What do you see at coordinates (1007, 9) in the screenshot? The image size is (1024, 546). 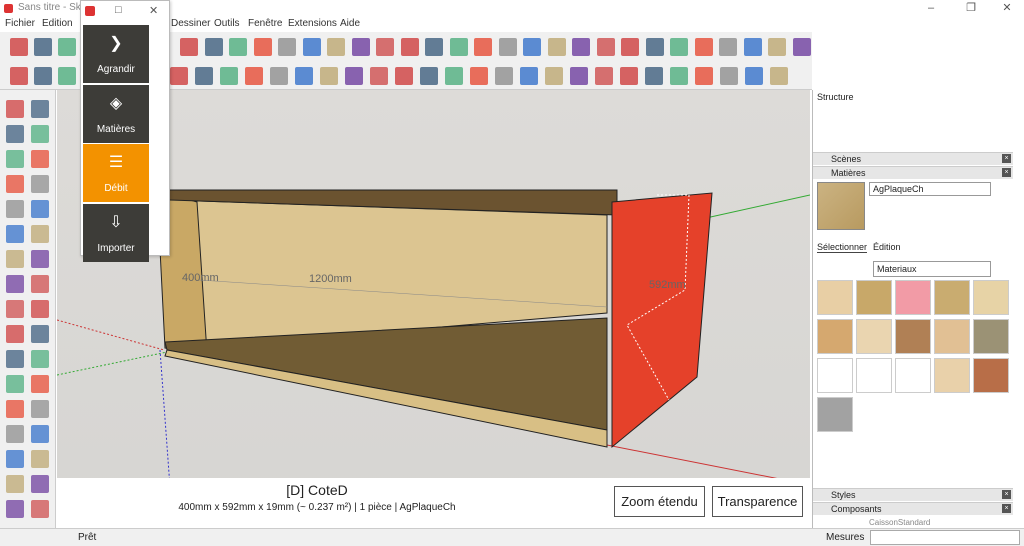 I see `close-button: ✕` at bounding box center [1007, 9].